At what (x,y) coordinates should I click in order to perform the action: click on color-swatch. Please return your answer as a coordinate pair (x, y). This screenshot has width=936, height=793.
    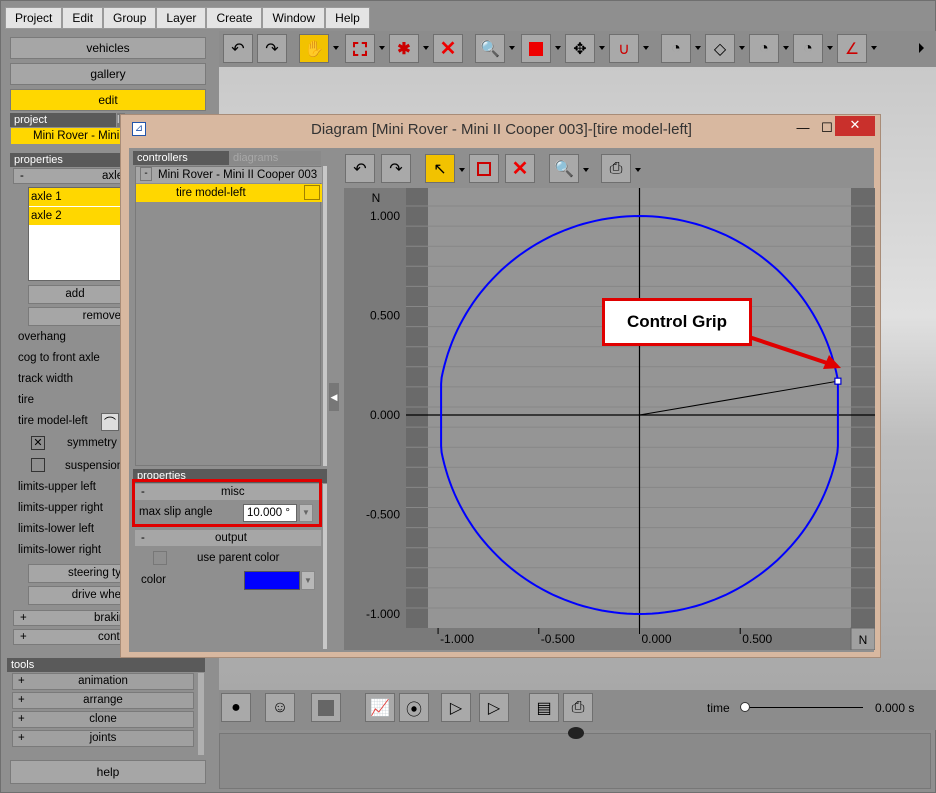
    Looking at the image, I should click on (272, 580).